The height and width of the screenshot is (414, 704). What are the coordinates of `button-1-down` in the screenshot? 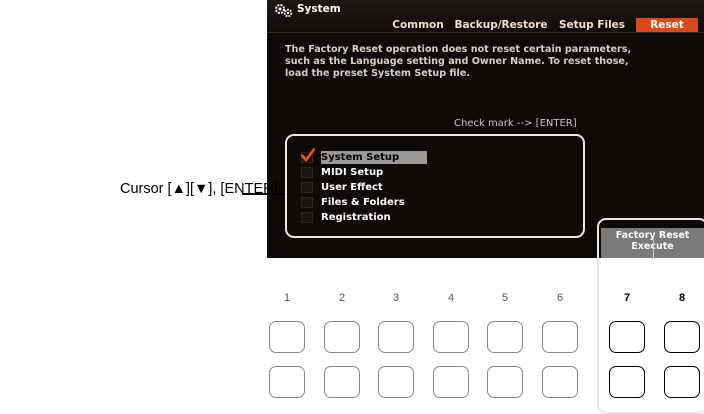 It's located at (287, 382).